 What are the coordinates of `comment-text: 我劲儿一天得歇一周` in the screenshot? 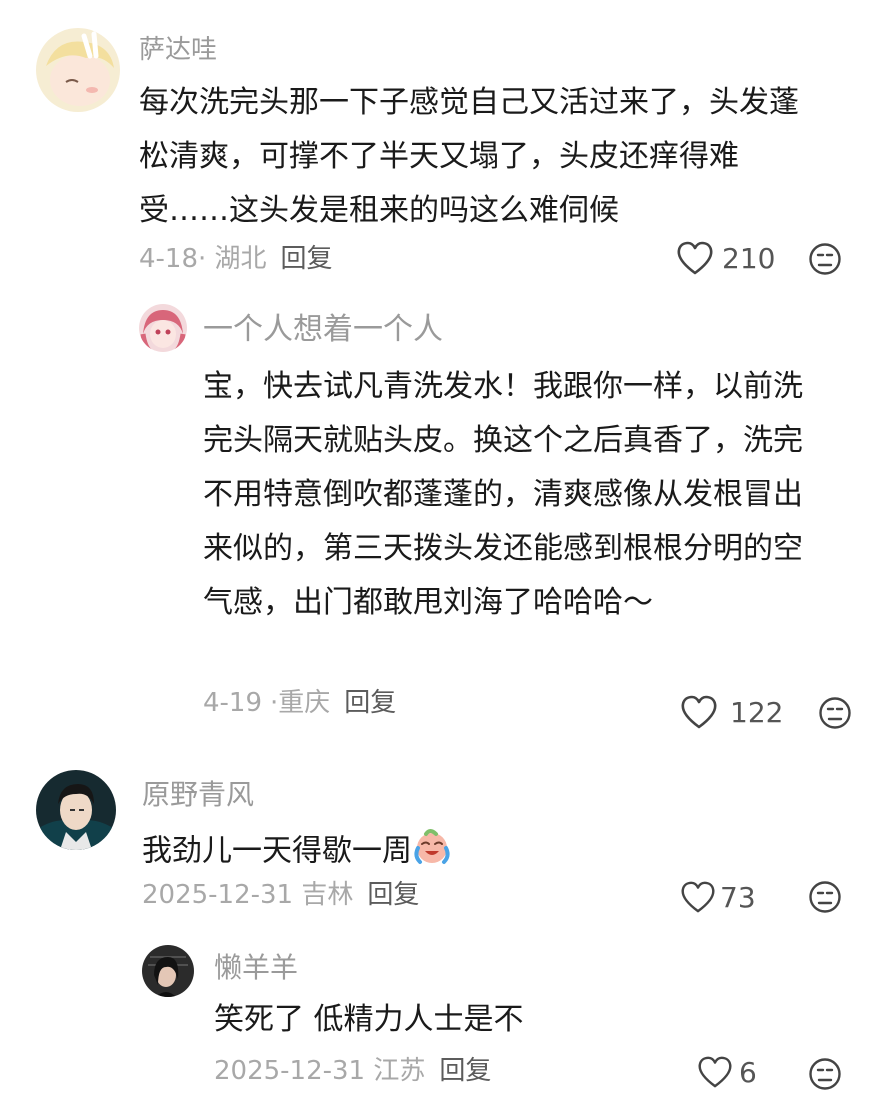 It's located at (442, 852).